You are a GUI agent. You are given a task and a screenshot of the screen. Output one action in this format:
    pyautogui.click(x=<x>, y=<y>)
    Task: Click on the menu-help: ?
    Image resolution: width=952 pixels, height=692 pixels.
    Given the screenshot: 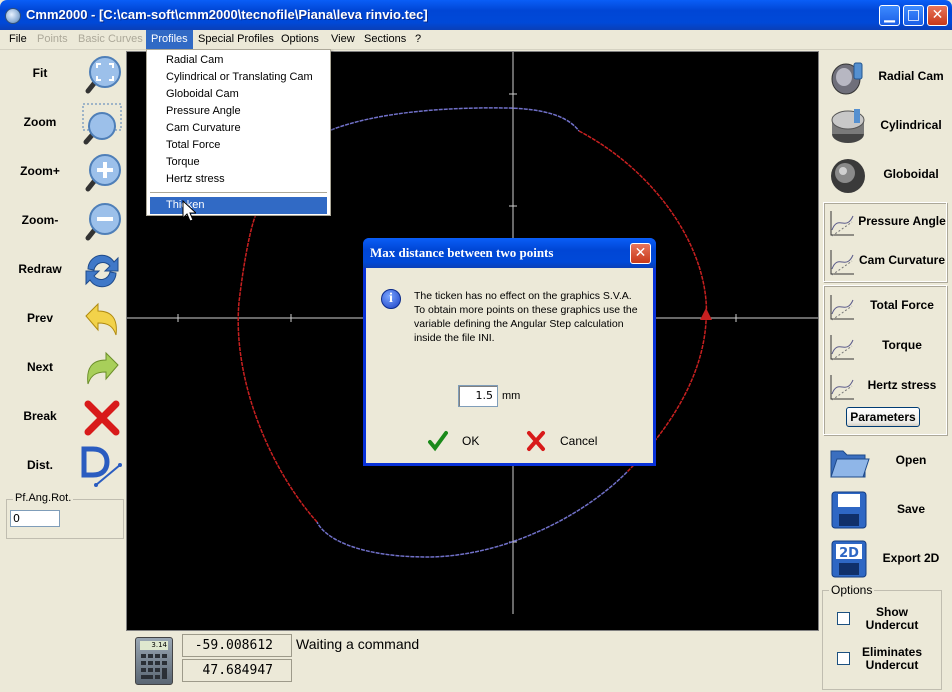 What is the action you would take?
    pyautogui.click(x=418, y=40)
    